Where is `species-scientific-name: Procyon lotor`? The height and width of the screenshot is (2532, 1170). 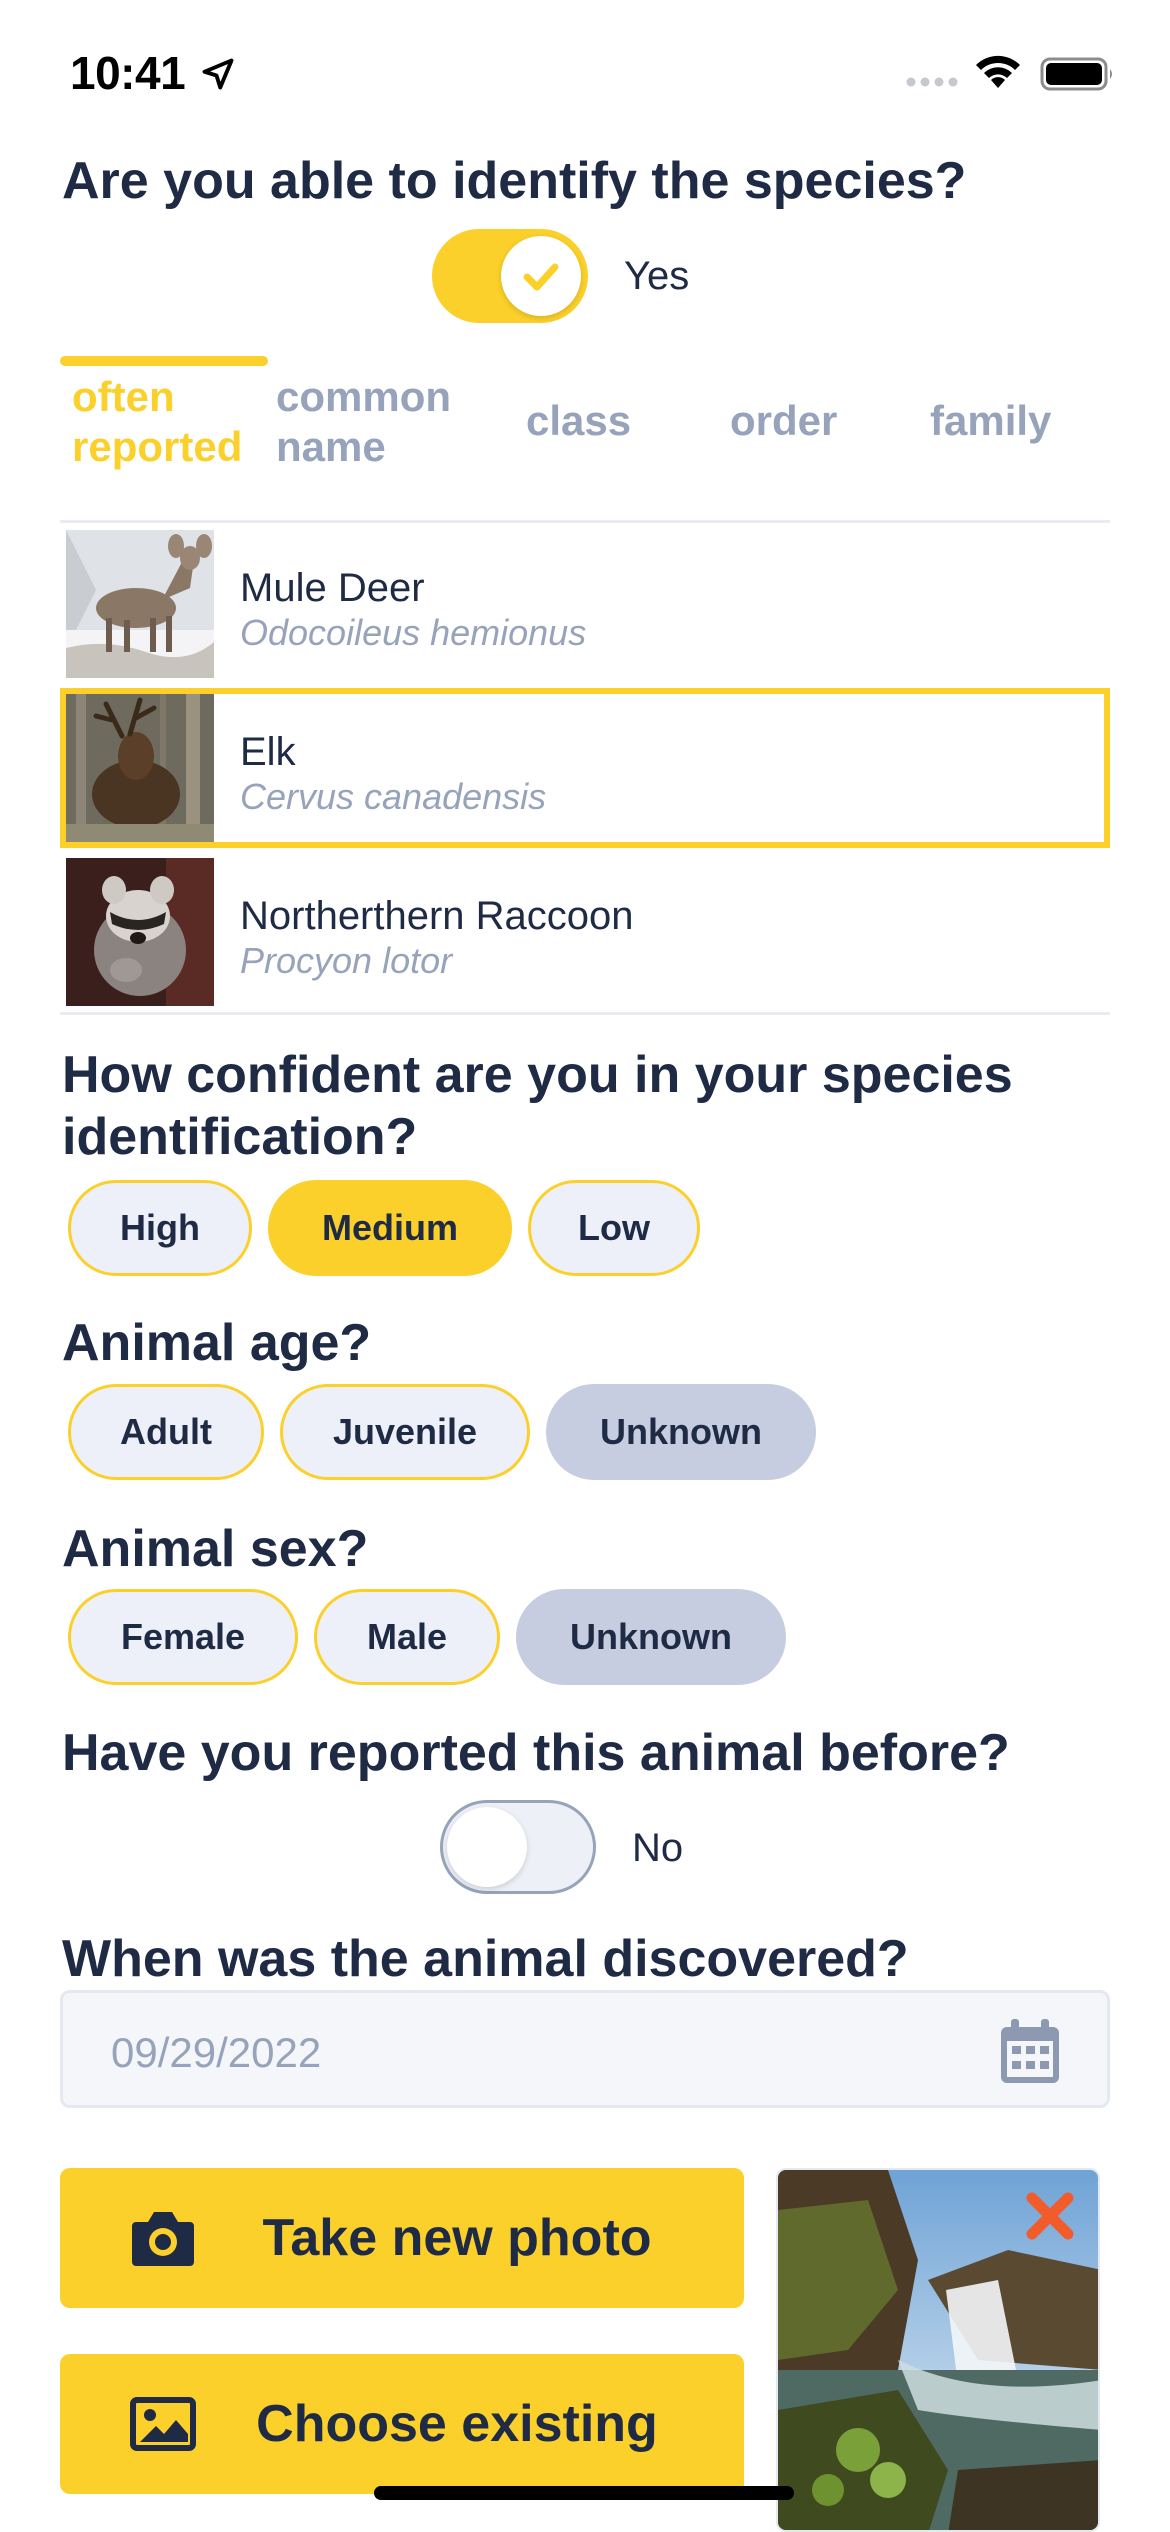
species-scientific-name: Procyon lotor is located at coordinates (346, 960).